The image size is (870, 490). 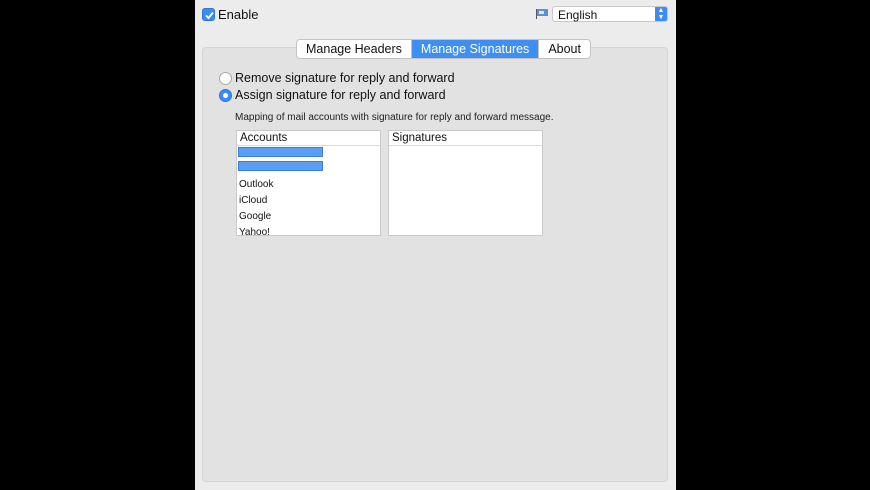 I want to click on enable-label: Enable, so click(x=238, y=14).